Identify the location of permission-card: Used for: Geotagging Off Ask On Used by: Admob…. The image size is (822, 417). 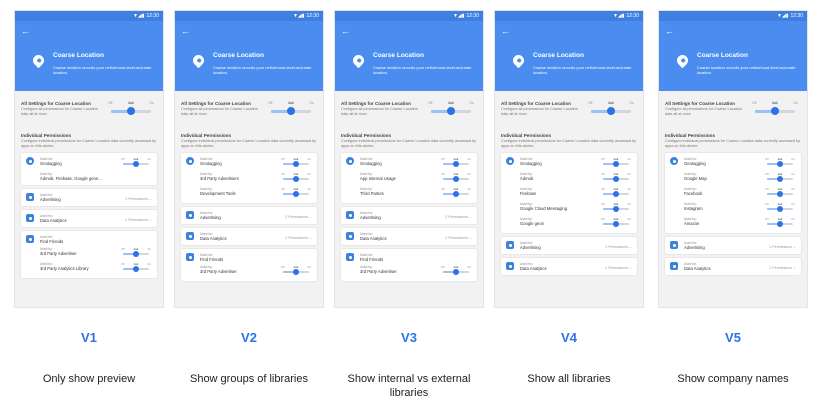
(89, 169).